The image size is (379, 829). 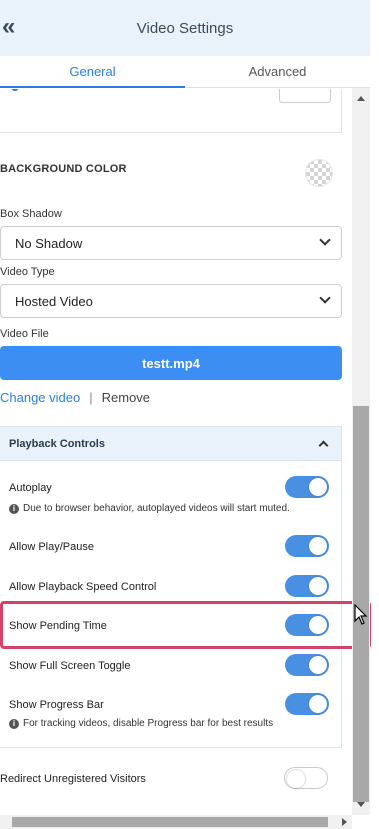 What do you see at coordinates (361, 804) in the screenshot?
I see `scroll-down-icon` at bounding box center [361, 804].